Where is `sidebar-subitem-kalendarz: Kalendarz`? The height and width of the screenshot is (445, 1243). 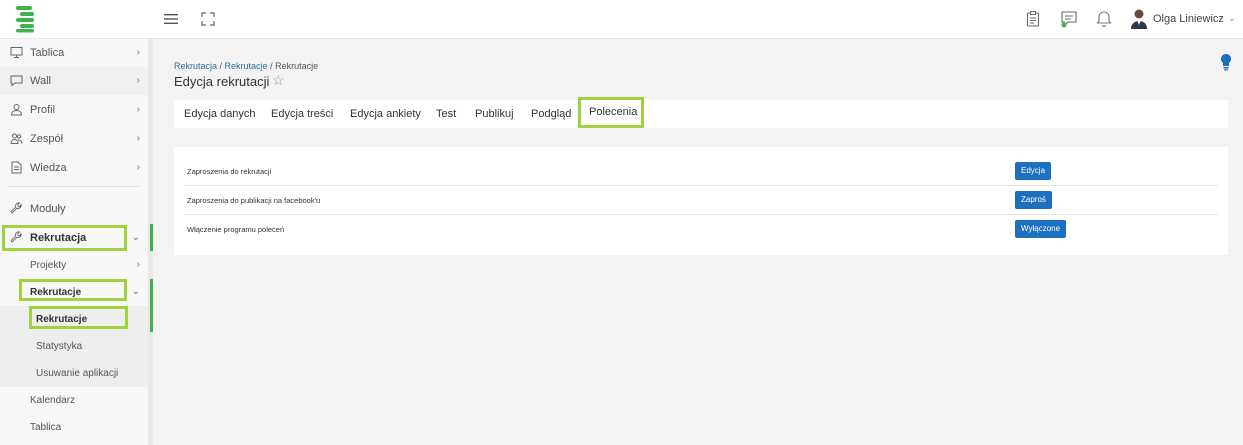
sidebar-subitem-kalendarz: Kalendarz is located at coordinates (74, 400).